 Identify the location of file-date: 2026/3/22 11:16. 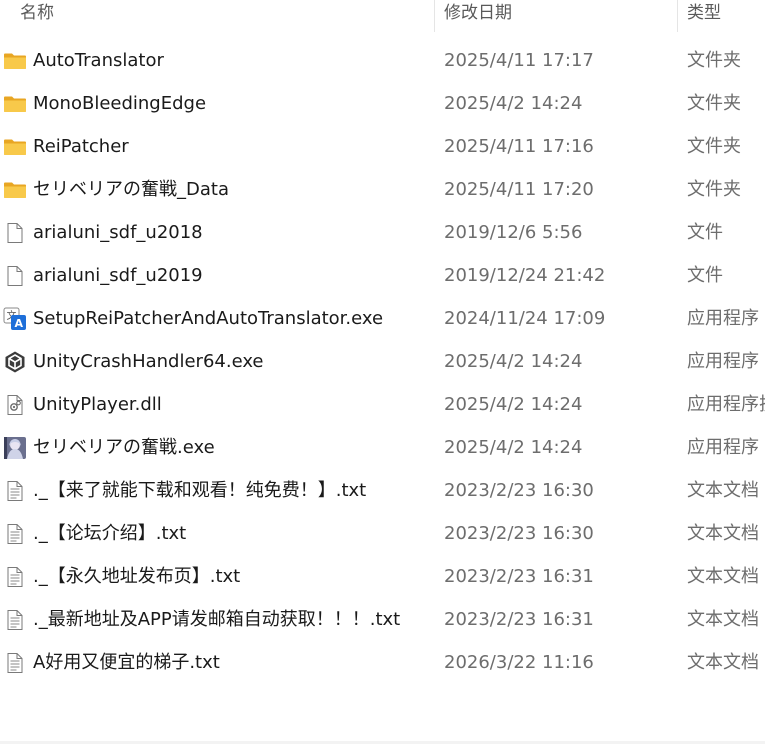
(519, 662).